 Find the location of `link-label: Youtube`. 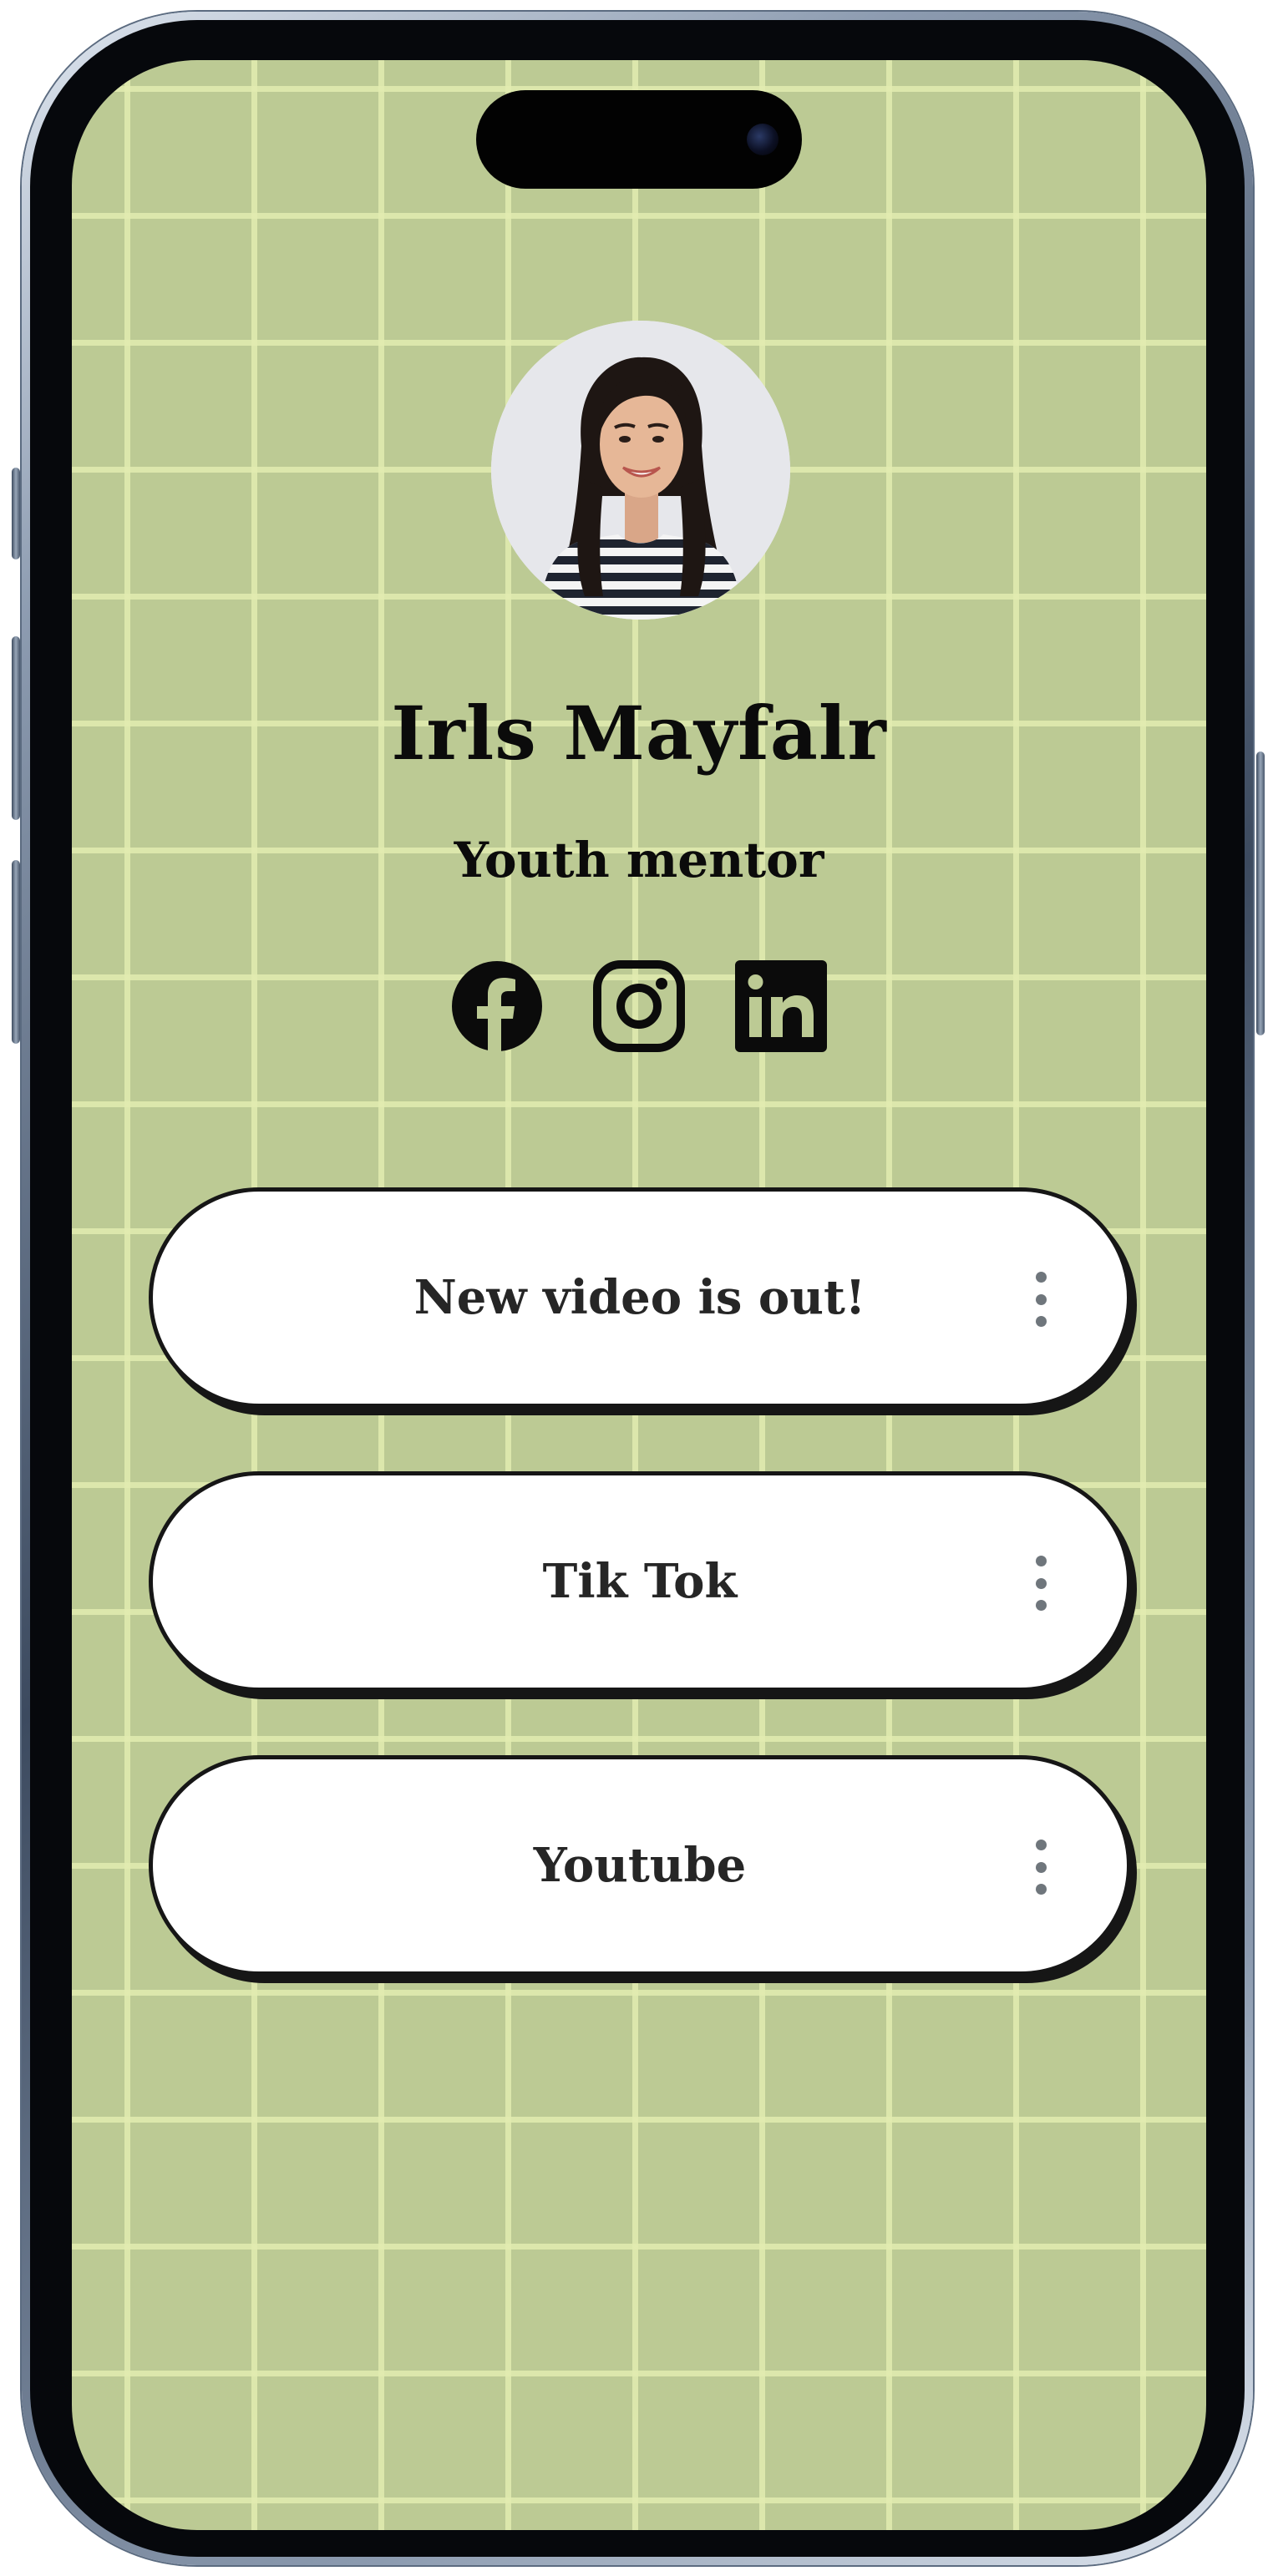

link-label: Youtube is located at coordinates (640, 1865).